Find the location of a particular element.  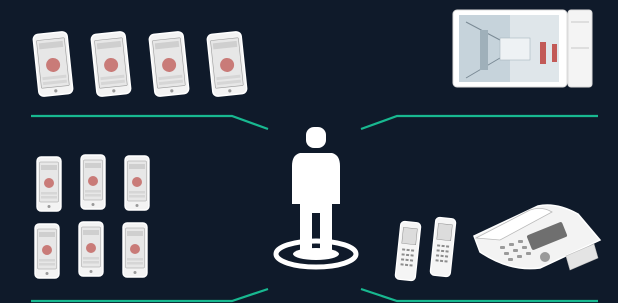

connector-bottom-right is located at coordinates (479, 295).